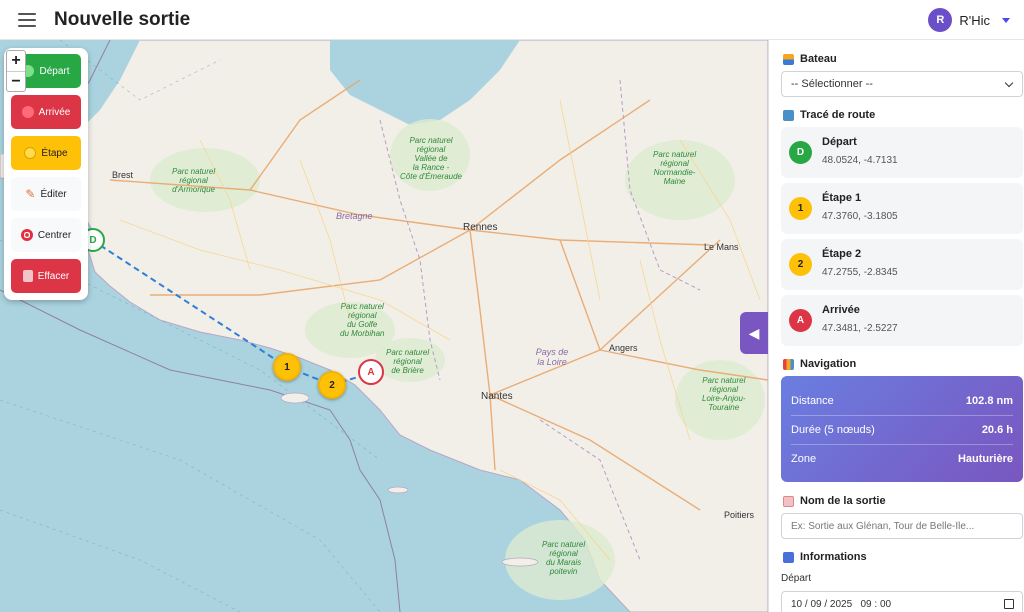 This screenshot has height=612, width=1024. I want to click on hamburger-menu-icon, so click(27, 19).